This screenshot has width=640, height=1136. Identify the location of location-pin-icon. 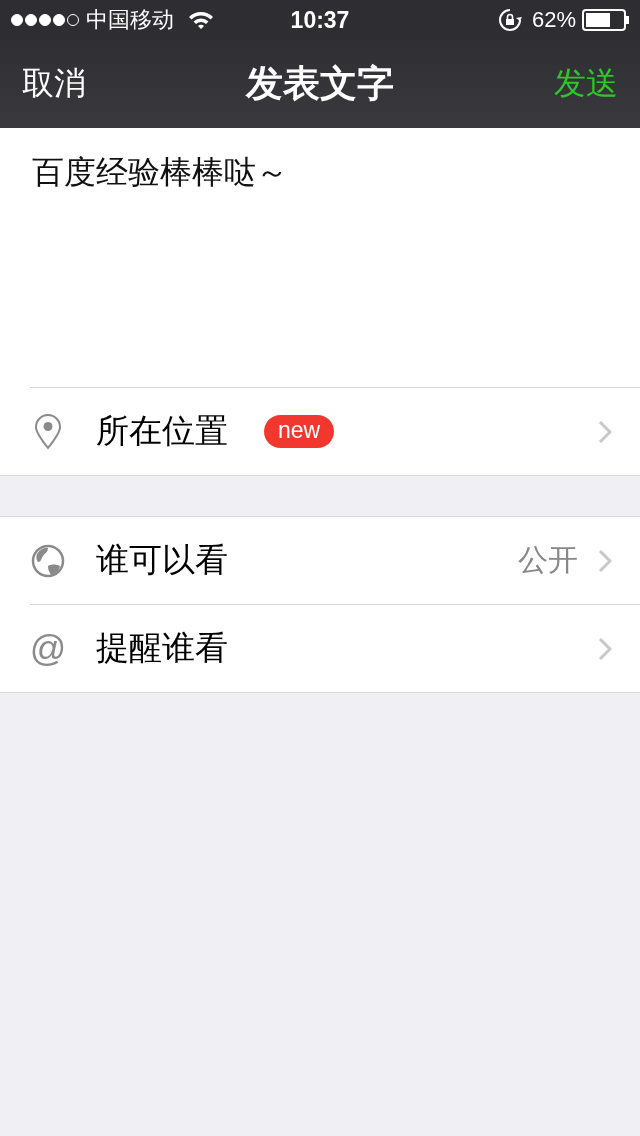
(48, 431).